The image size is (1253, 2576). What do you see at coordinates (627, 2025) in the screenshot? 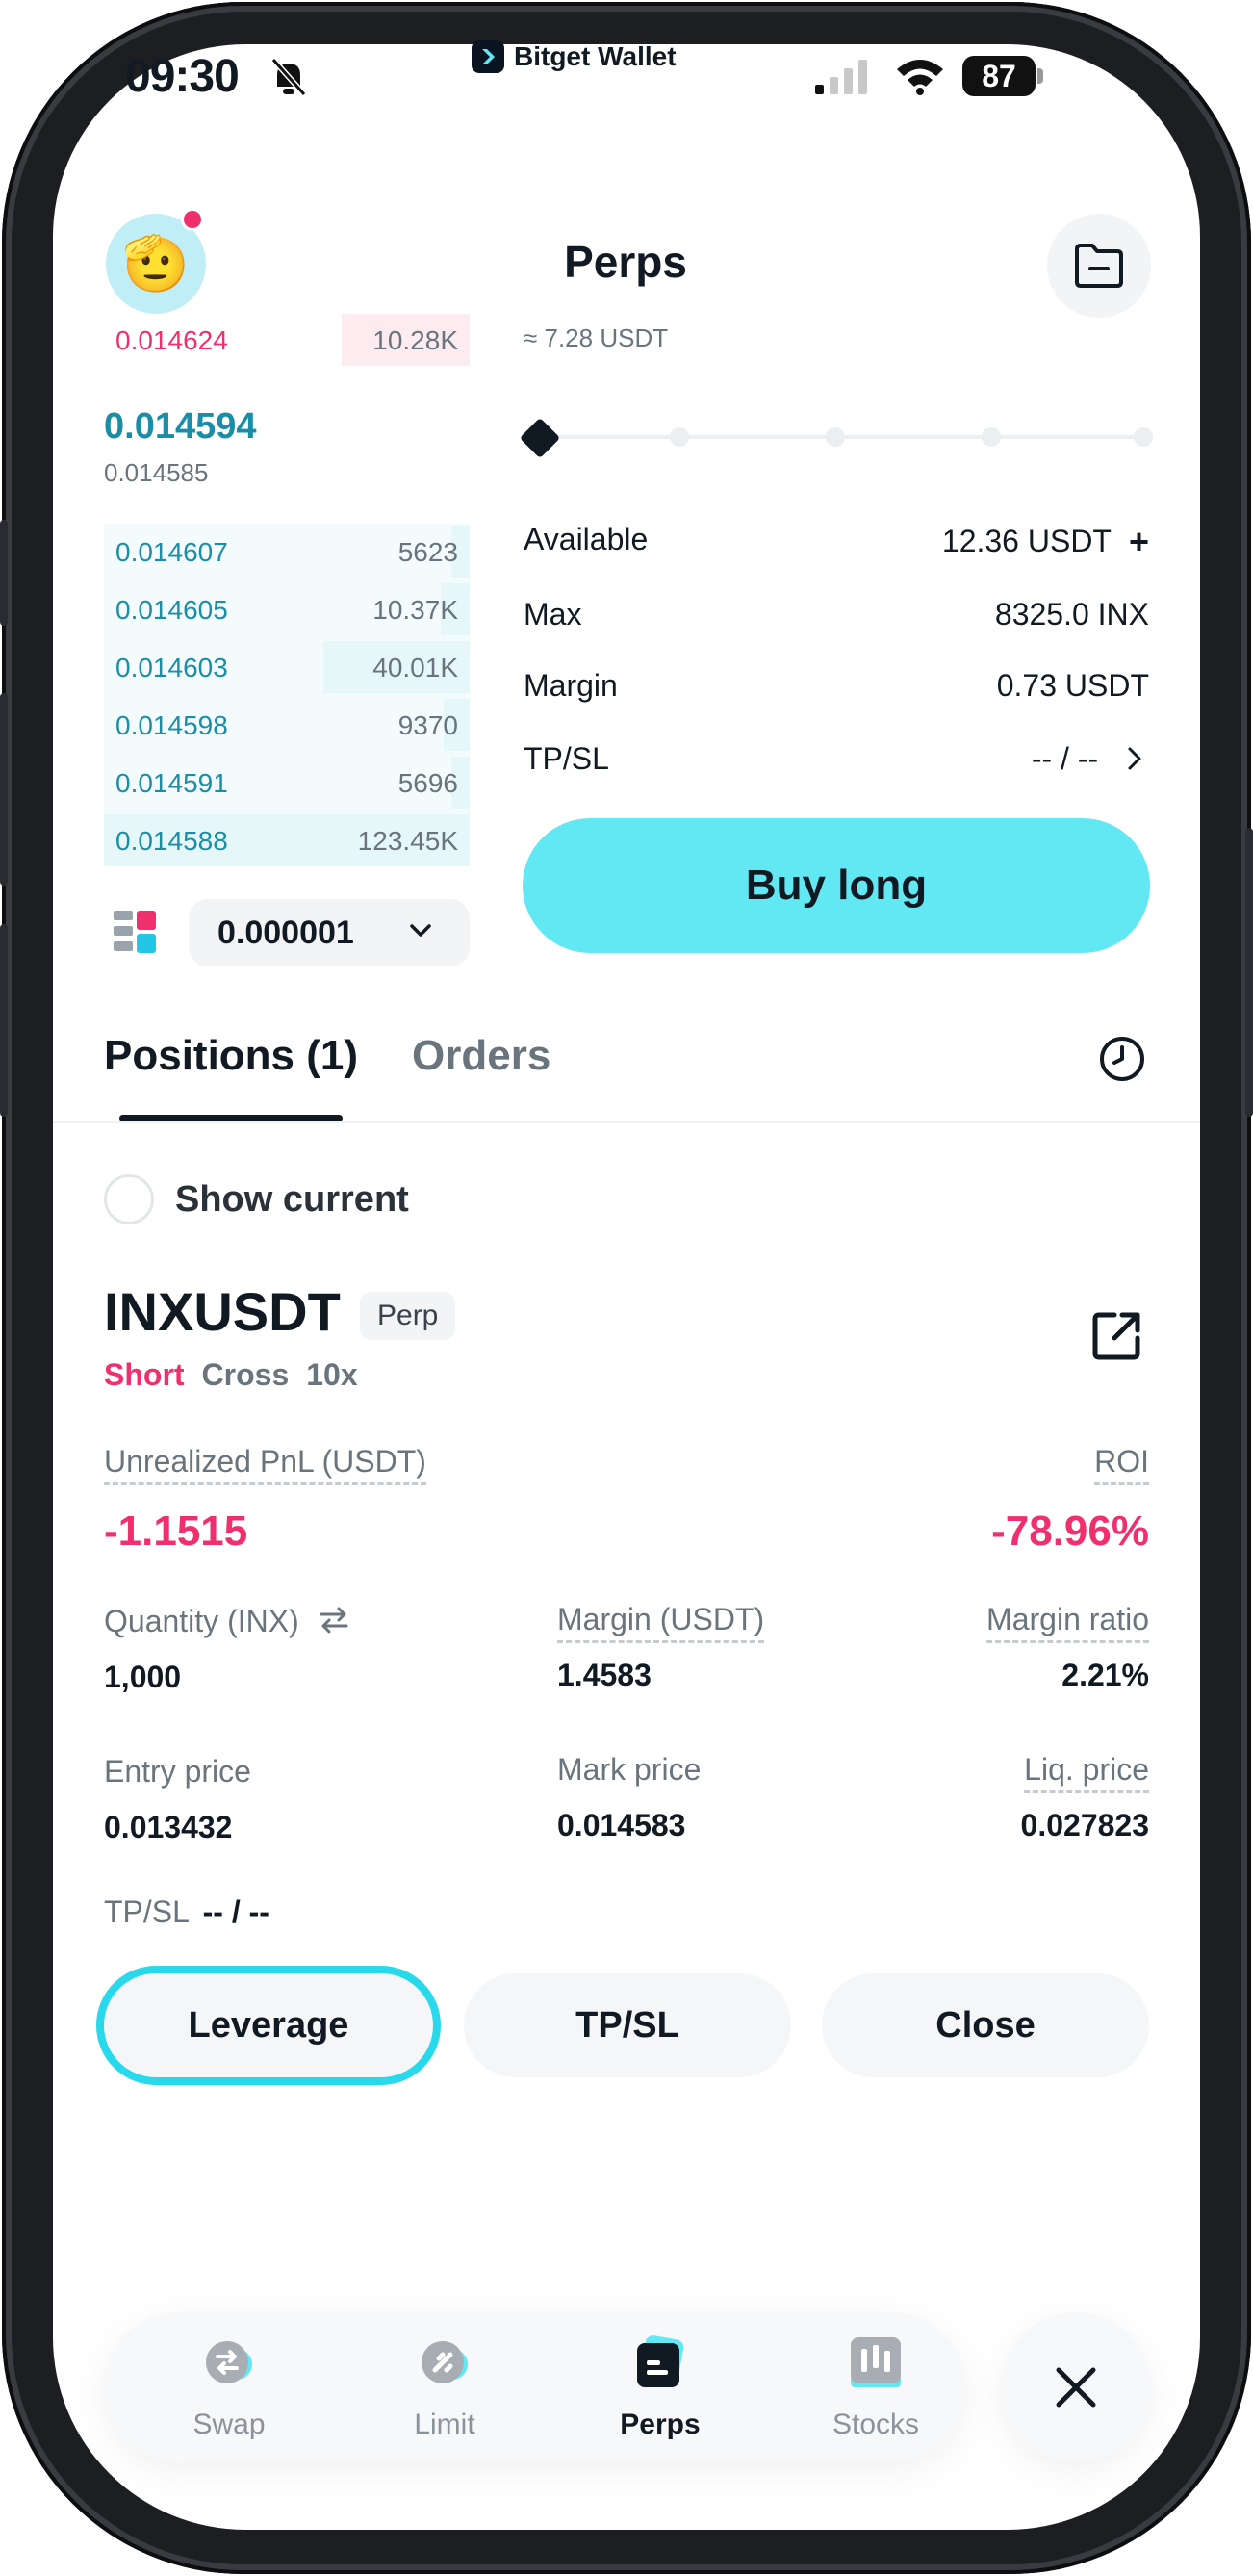
I see `tpsl-button: TP/SL` at bounding box center [627, 2025].